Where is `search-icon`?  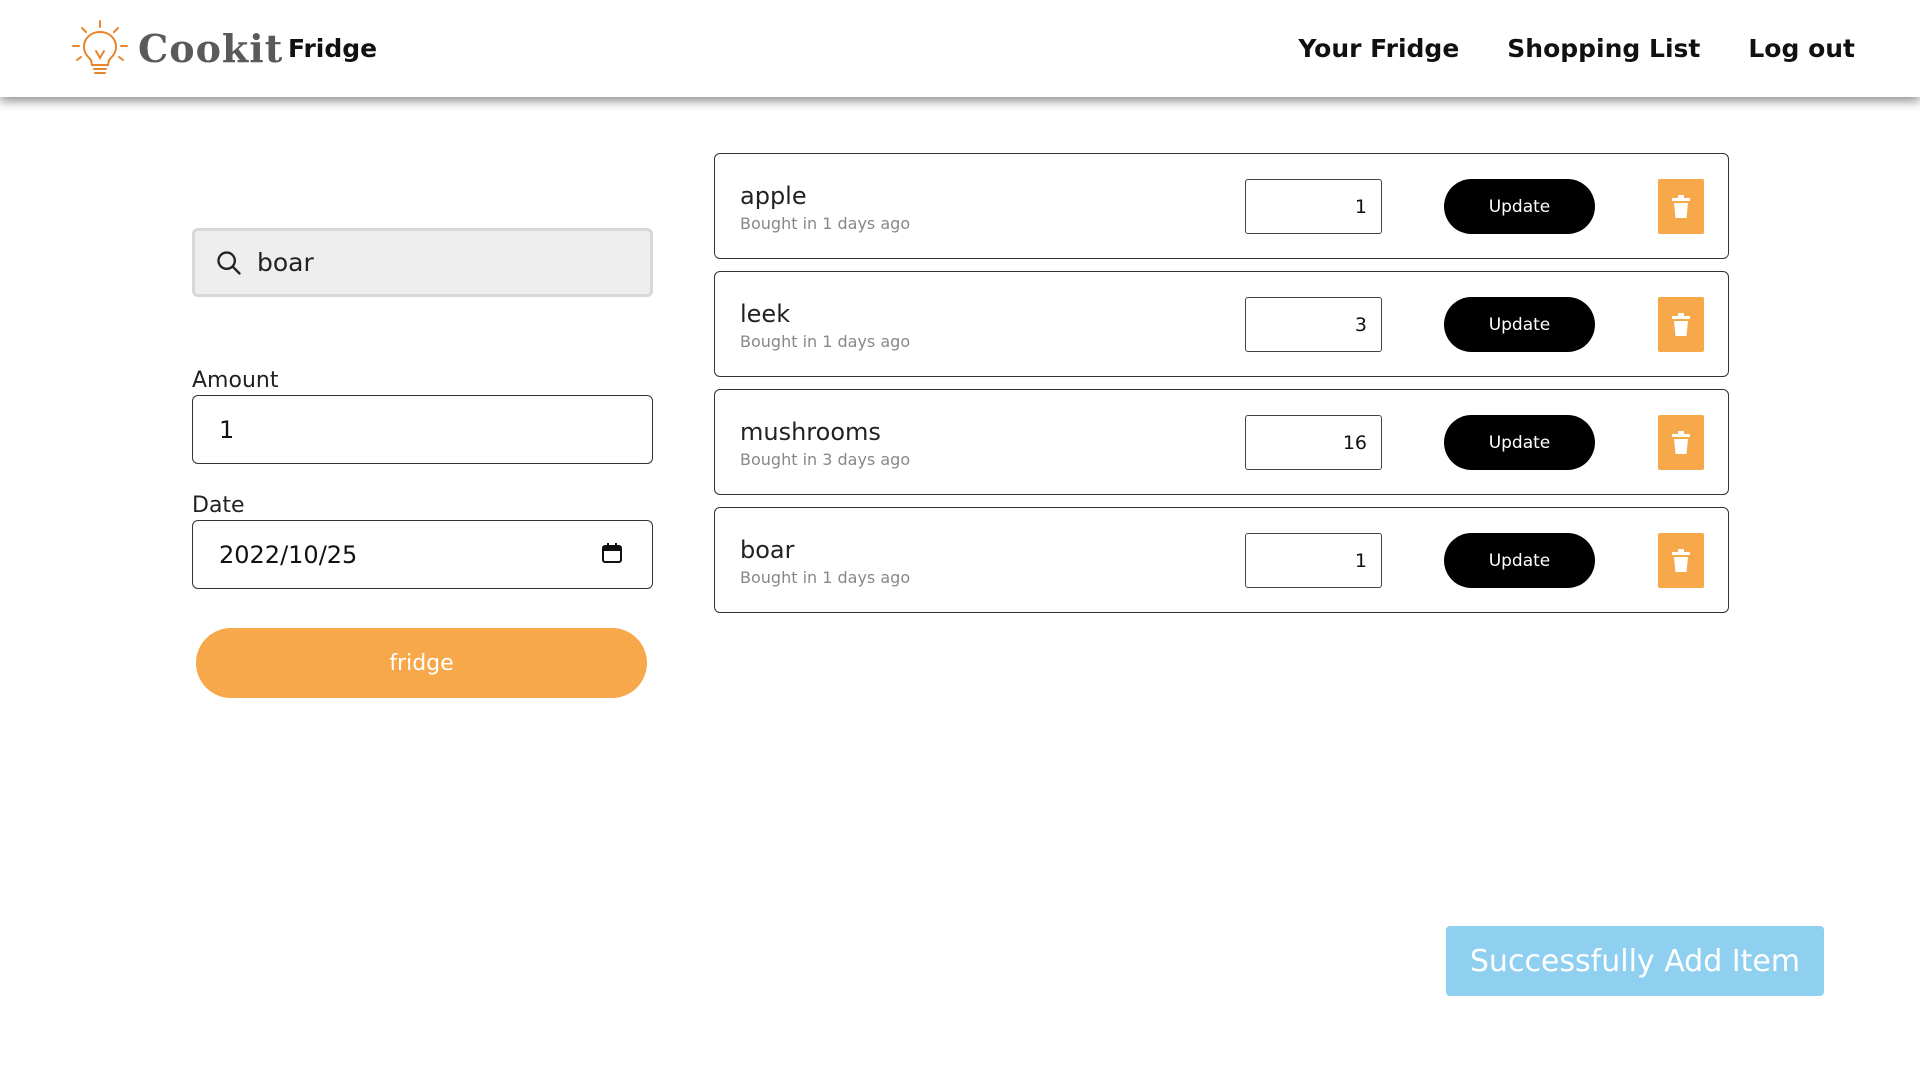 search-icon is located at coordinates (229, 262).